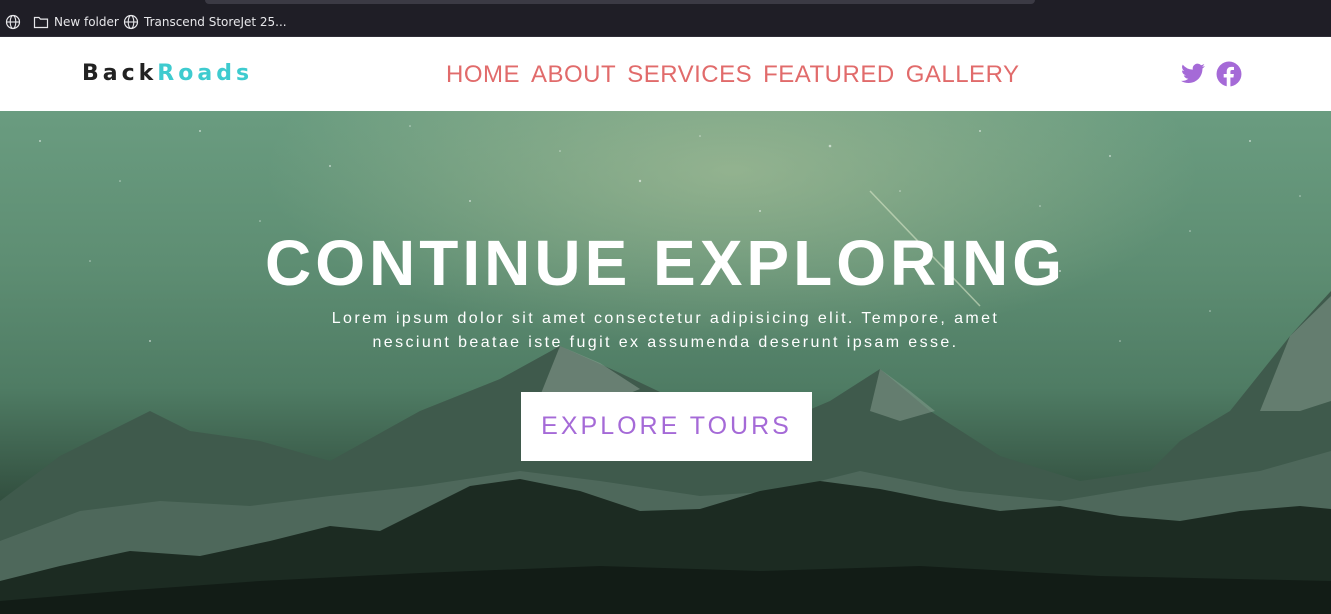 The width and height of the screenshot is (1331, 614). I want to click on logo-text-roads: Roads, so click(205, 73).